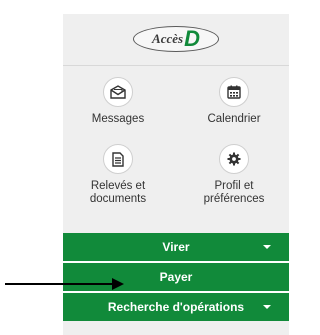  Describe the element at coordinates (234, 92) in the screenshot. I see `calendar-icon` at that location.